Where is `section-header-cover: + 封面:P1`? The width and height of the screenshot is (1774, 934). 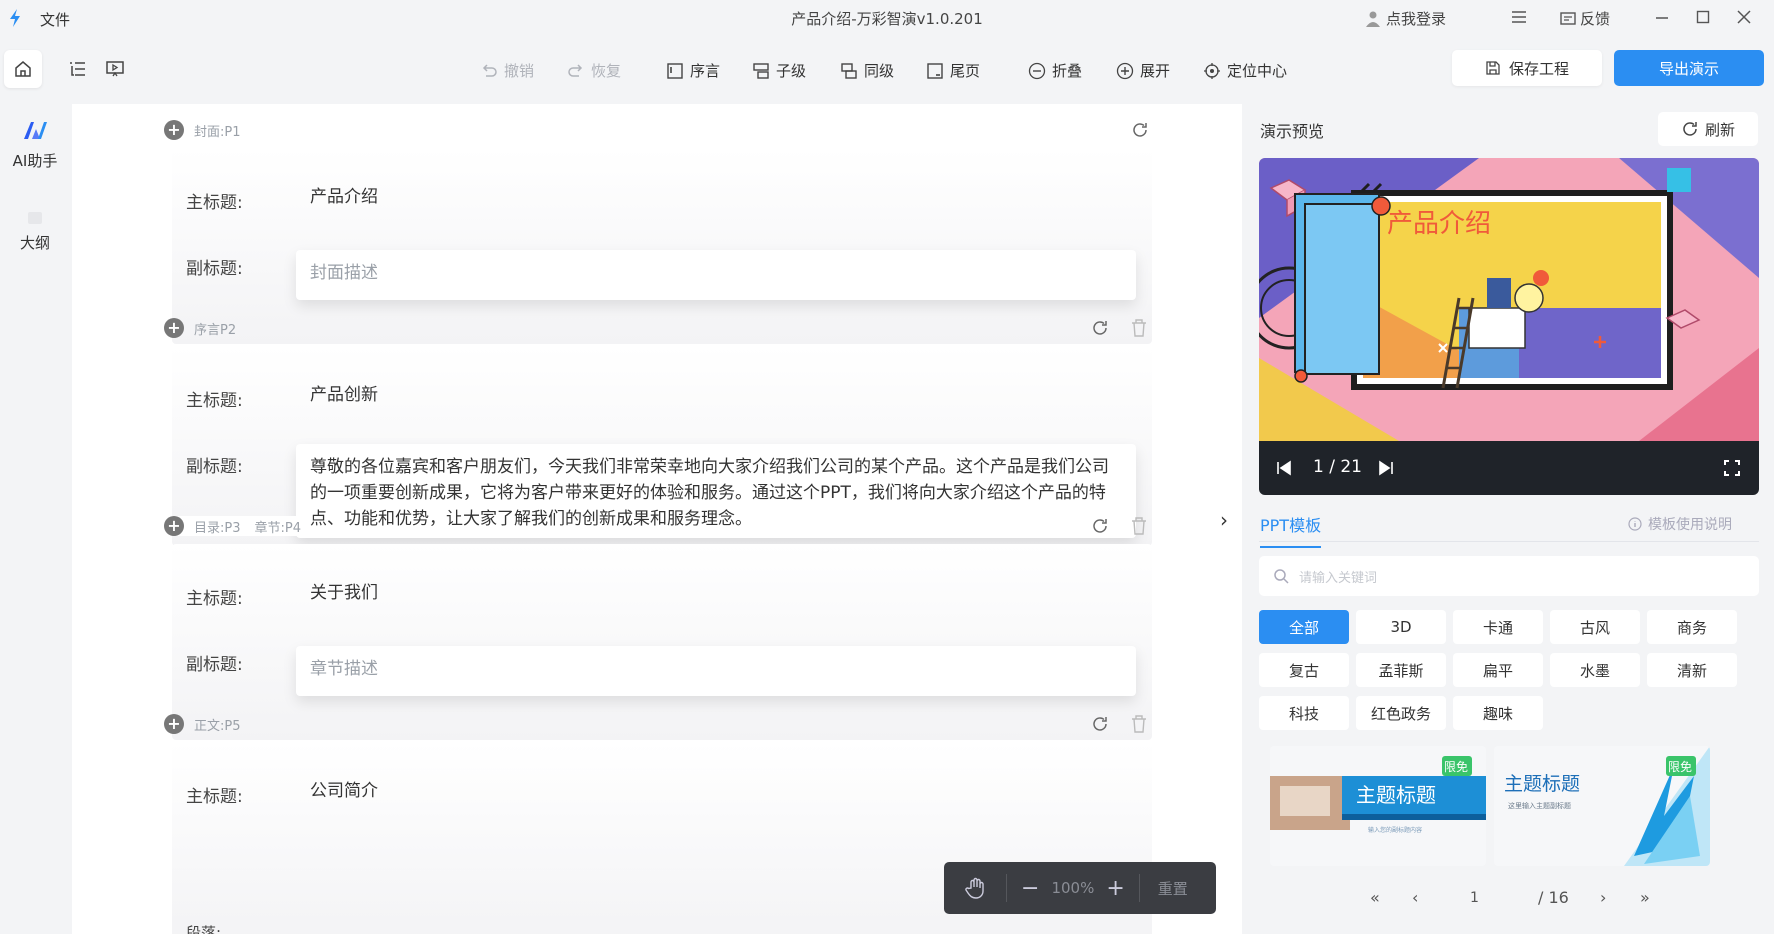
section-header-cover: + 封面:P1 is located at coordinates (202, 130).